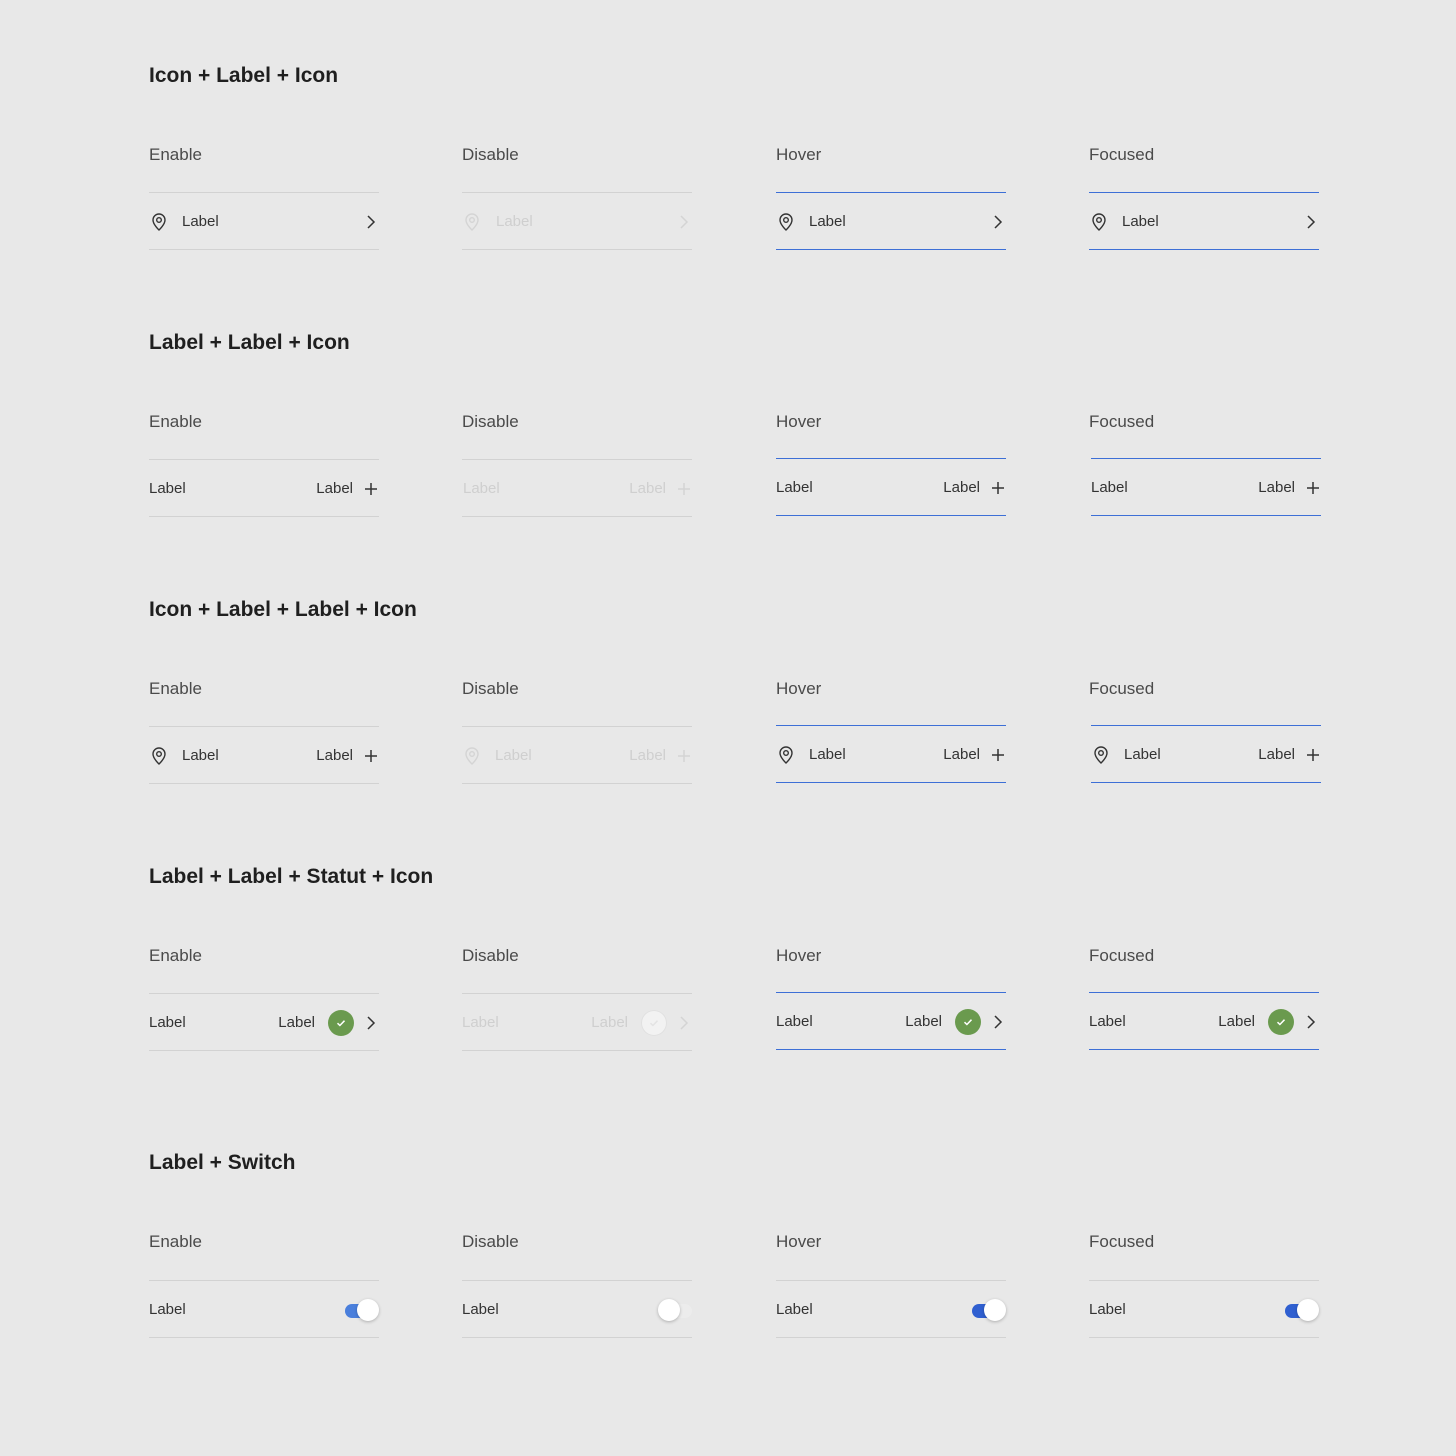 The image size is (1456, 1456). I want to click on section-title: Label + Label + Statut + Icon, so click(291, 876).